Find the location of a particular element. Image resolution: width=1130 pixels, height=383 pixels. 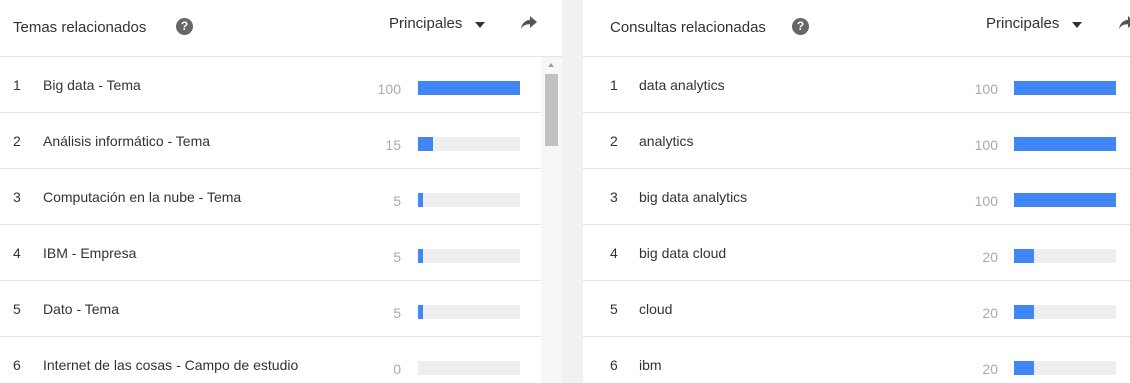

list-item: 4 IBM - Empresa 5 is located at coordinates (270, 253).